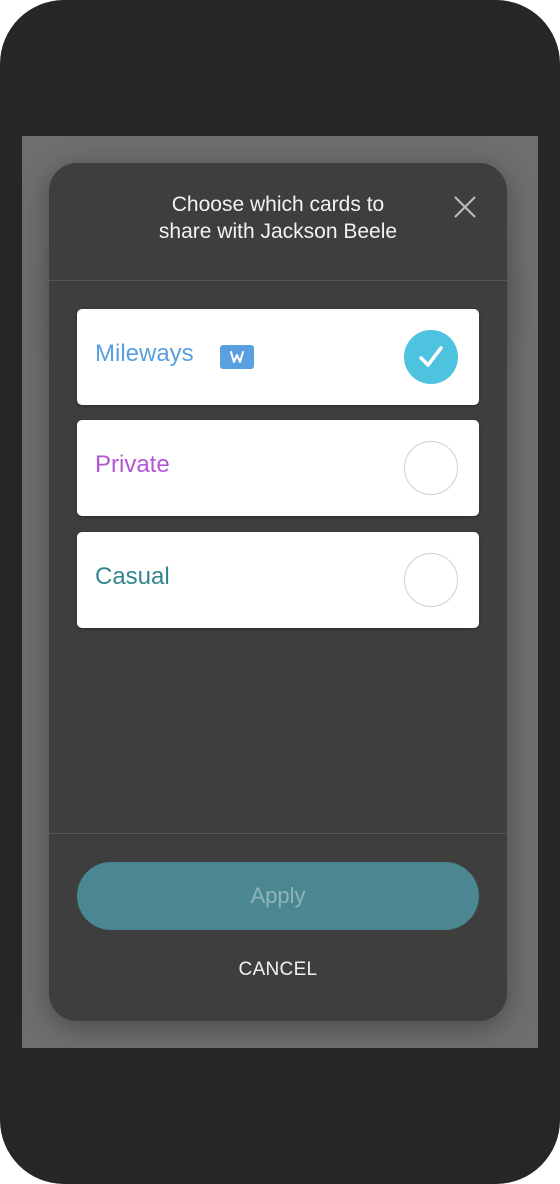 The height and width of the screenshot is (1184, 560). What do you see at coordinates (144, 353) in the screenshot?
I see `card-label: Mileways` at bounding box center [144, 353].